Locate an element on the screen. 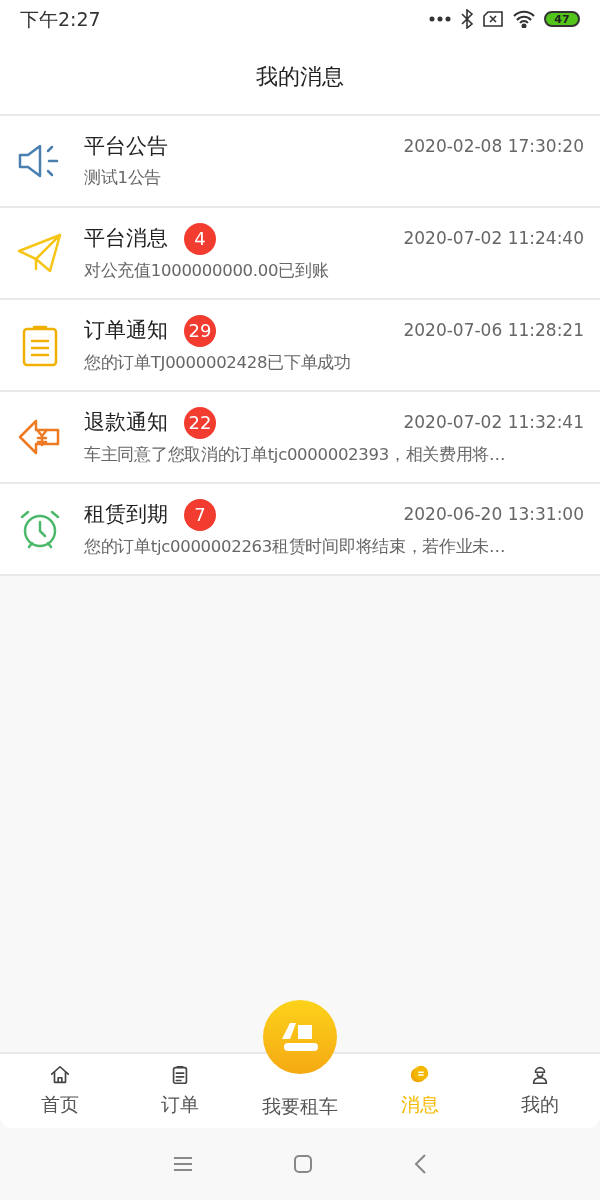  message-title: 平台公告 is located at coordinates (126, 146).